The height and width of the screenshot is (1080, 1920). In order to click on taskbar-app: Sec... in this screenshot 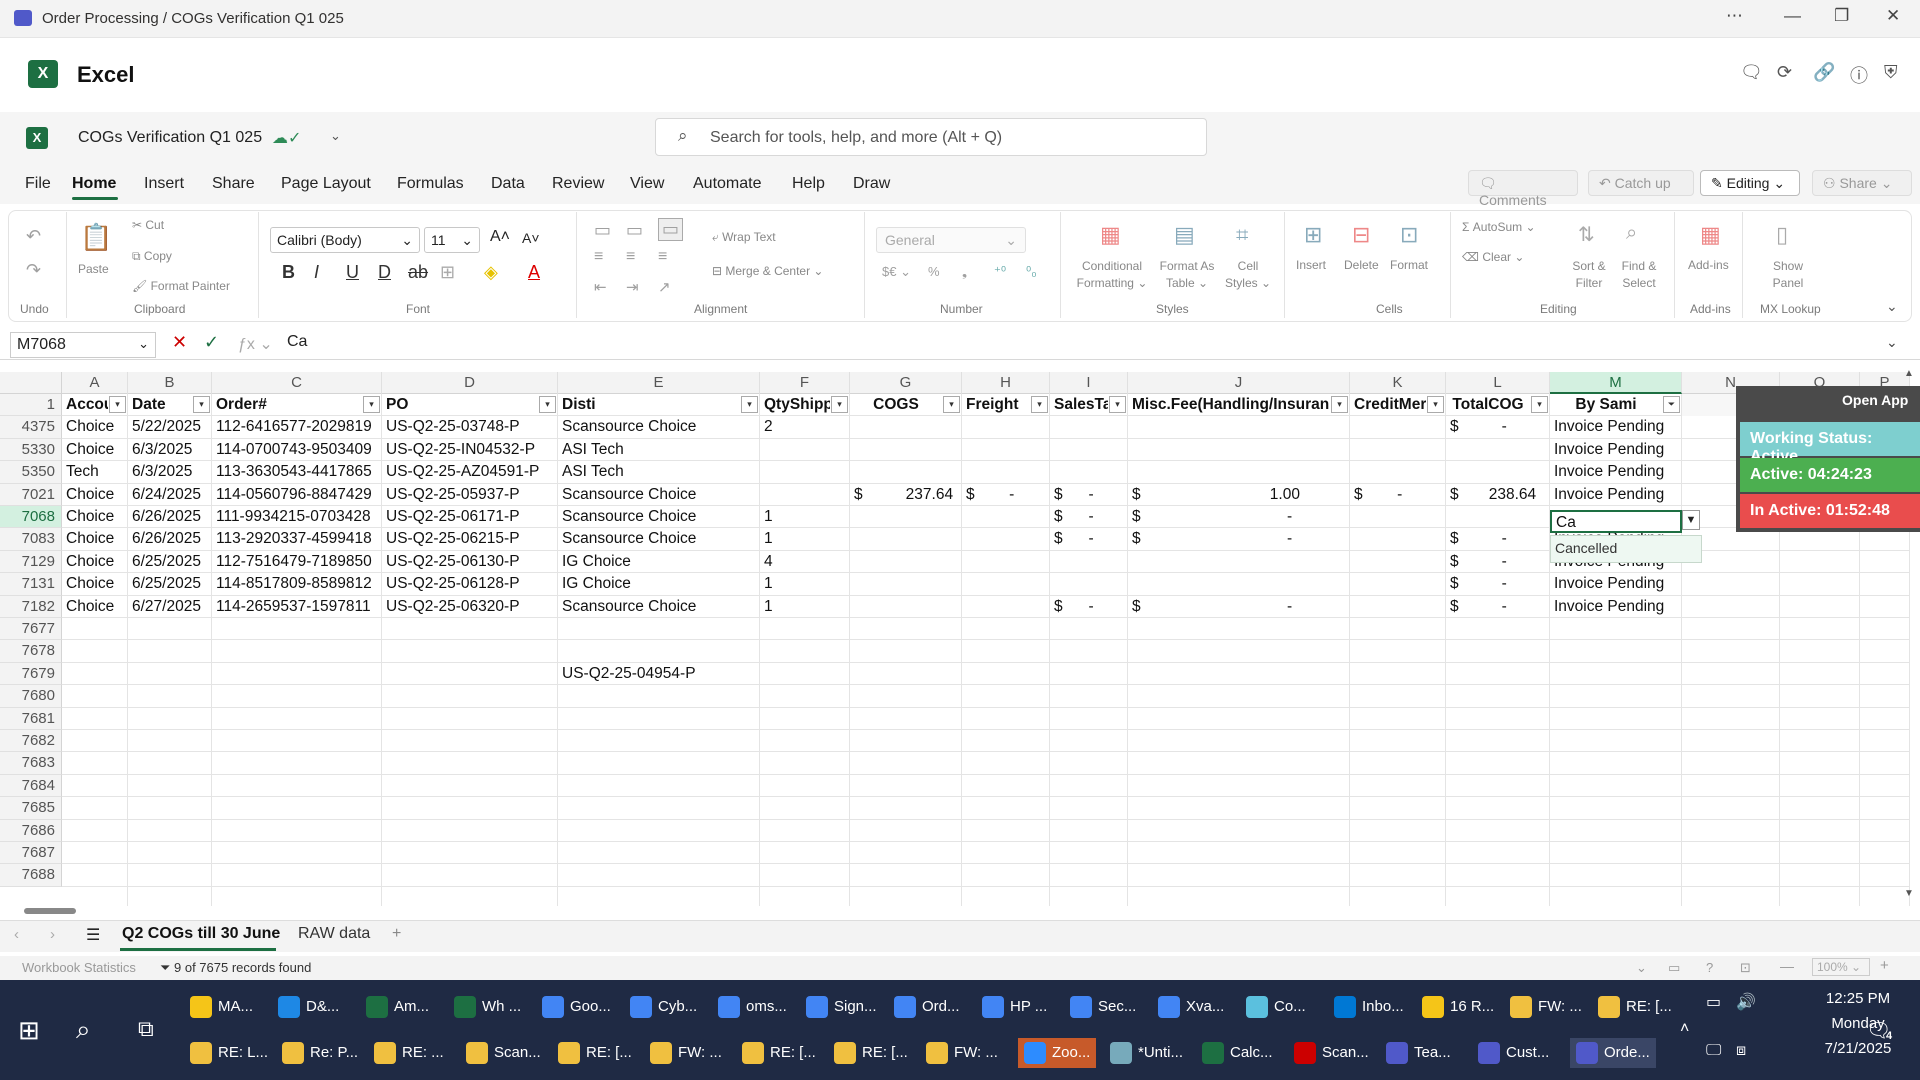, I will do `click(1103, 1007)`.